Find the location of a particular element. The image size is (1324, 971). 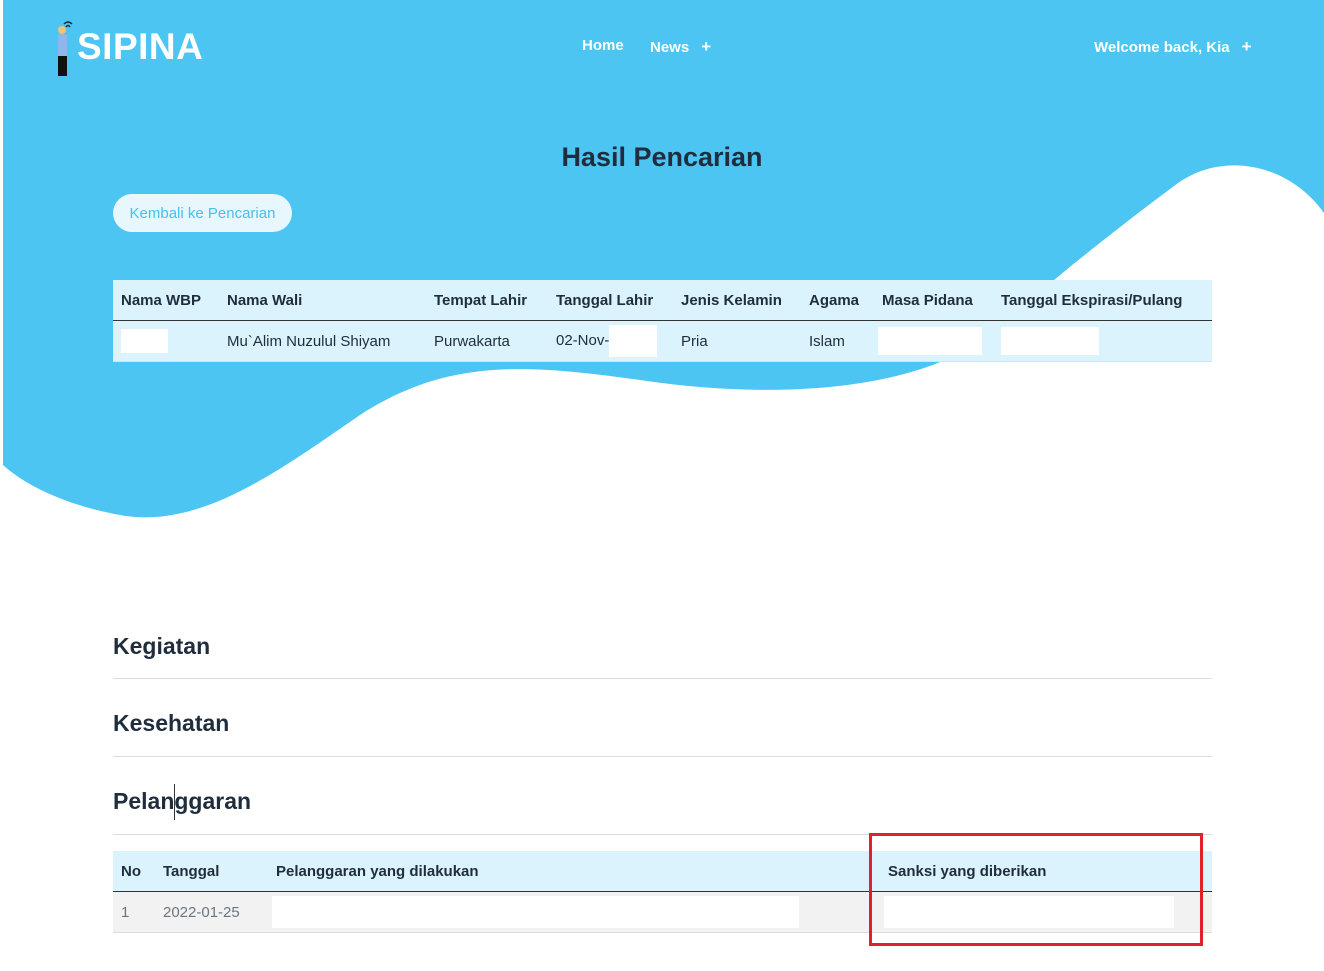

column-header: Nama Wali is located at coordinates (322, 300).